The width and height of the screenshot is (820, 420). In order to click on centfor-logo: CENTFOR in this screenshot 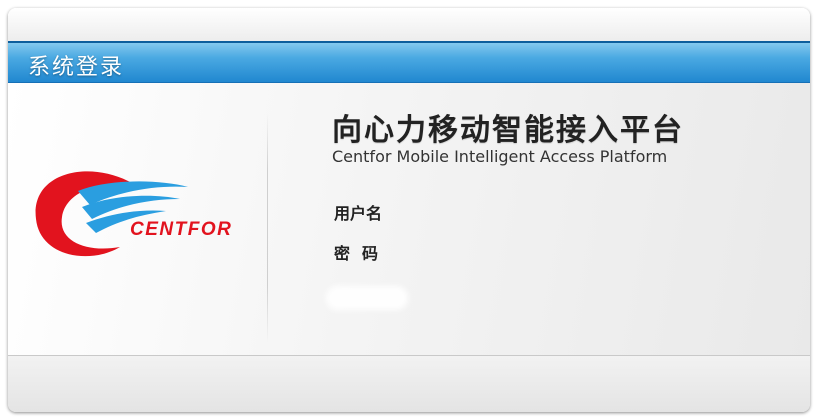, I will do `click(133, 214)`.